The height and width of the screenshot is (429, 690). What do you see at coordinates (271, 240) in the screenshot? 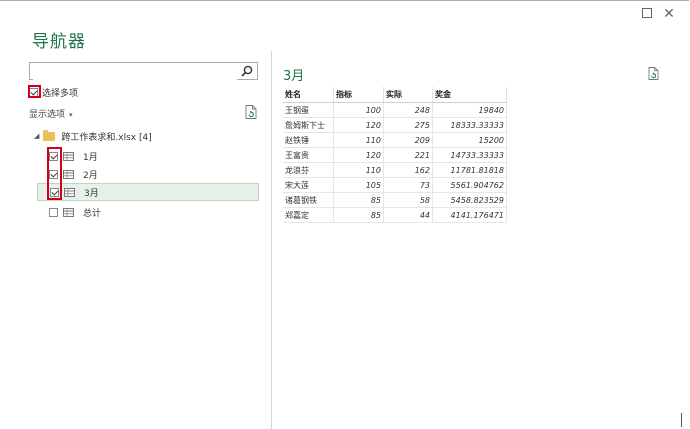
I see `pane-divider` at bounding box center [271, 240].